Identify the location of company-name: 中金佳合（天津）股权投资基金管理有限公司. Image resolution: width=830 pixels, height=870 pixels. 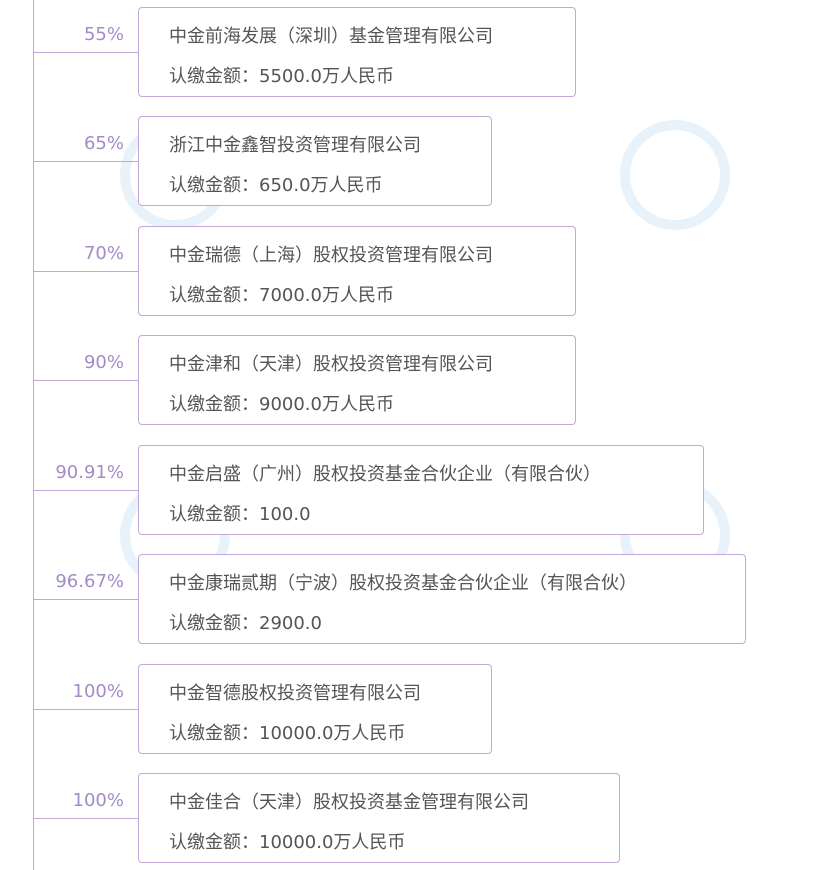
(349, 801).